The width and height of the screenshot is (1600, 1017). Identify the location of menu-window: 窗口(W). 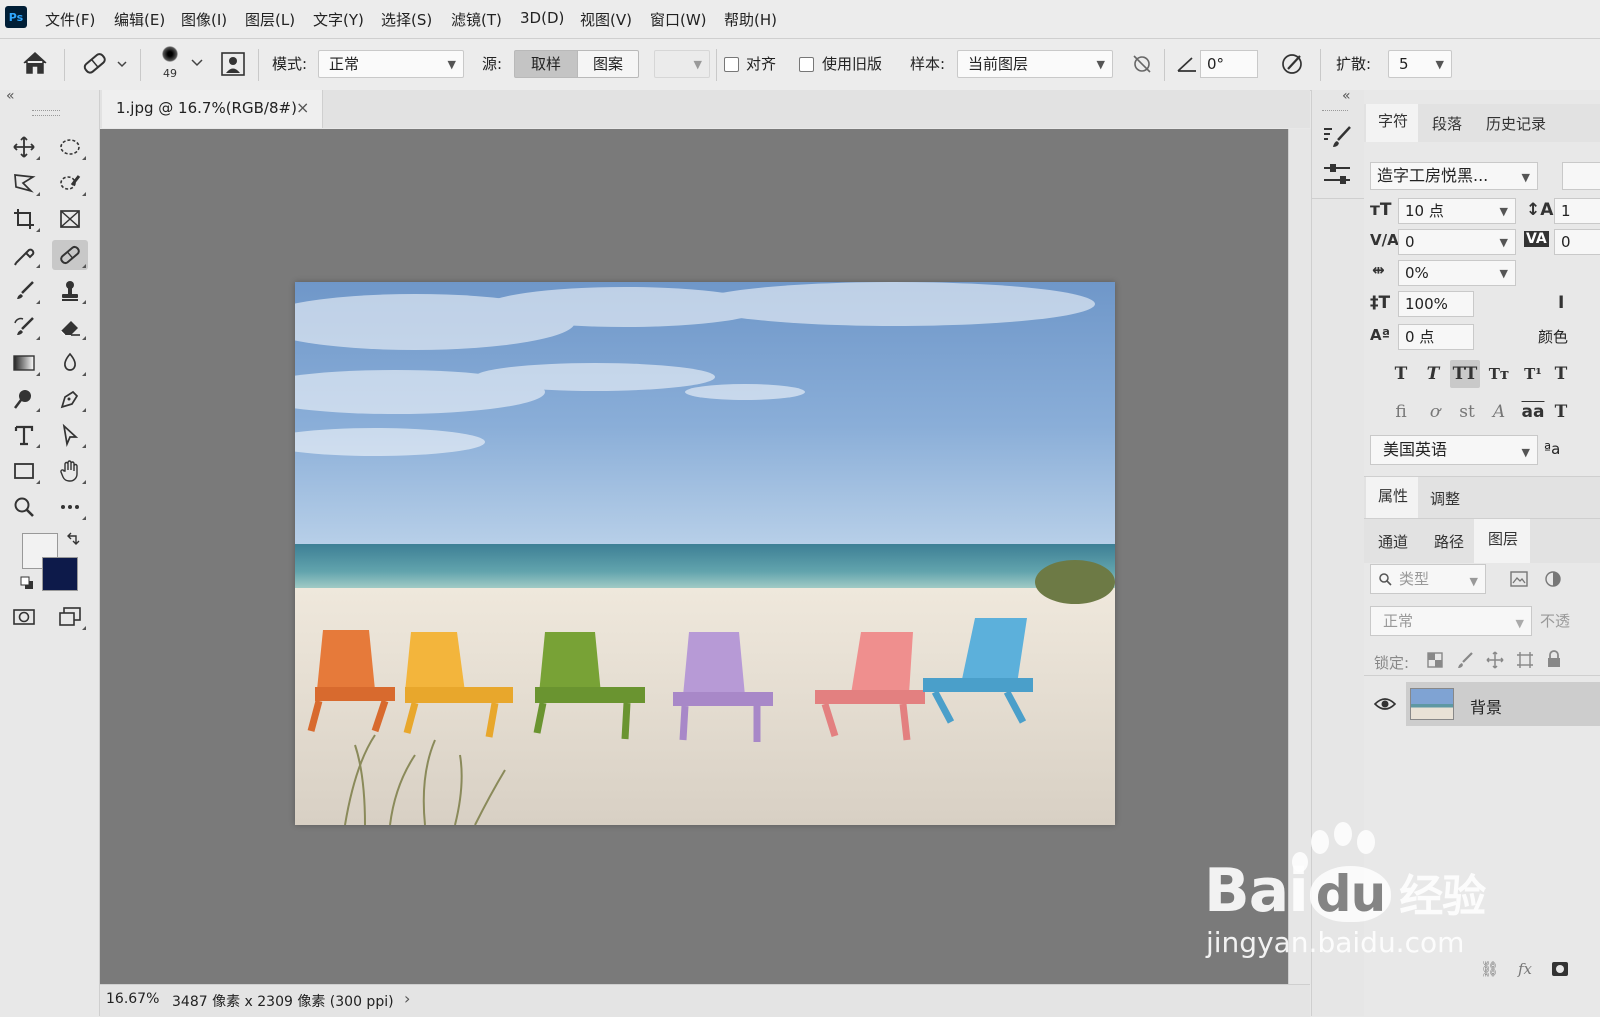
(678, 19).